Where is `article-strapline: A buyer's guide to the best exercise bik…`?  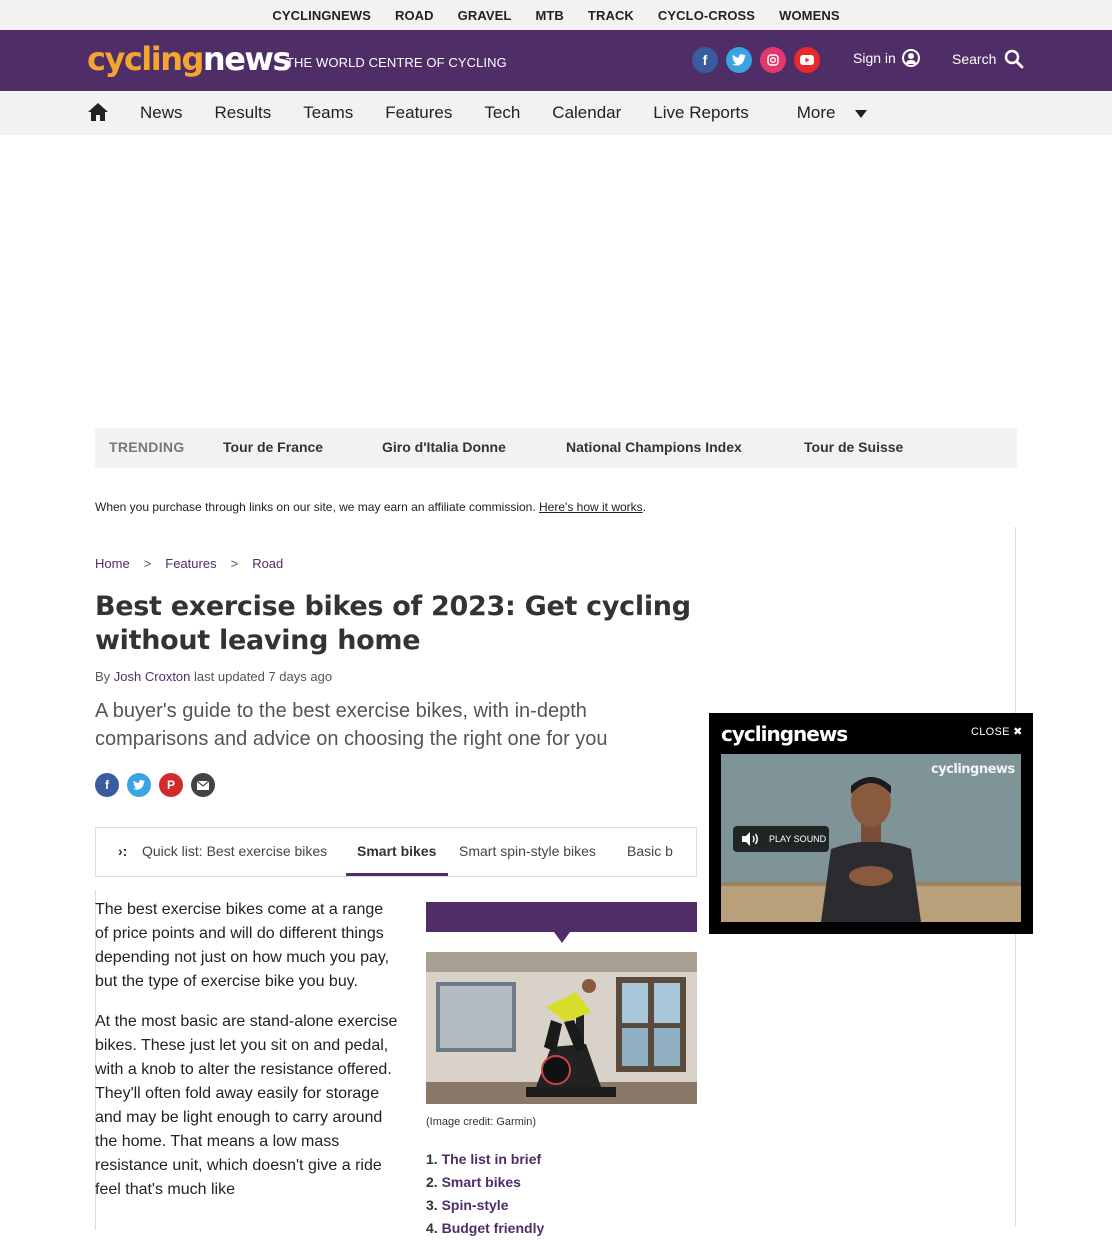
article-strapline: A buyer's guide to the best exercise bik… is located at coordinates (351, 725).